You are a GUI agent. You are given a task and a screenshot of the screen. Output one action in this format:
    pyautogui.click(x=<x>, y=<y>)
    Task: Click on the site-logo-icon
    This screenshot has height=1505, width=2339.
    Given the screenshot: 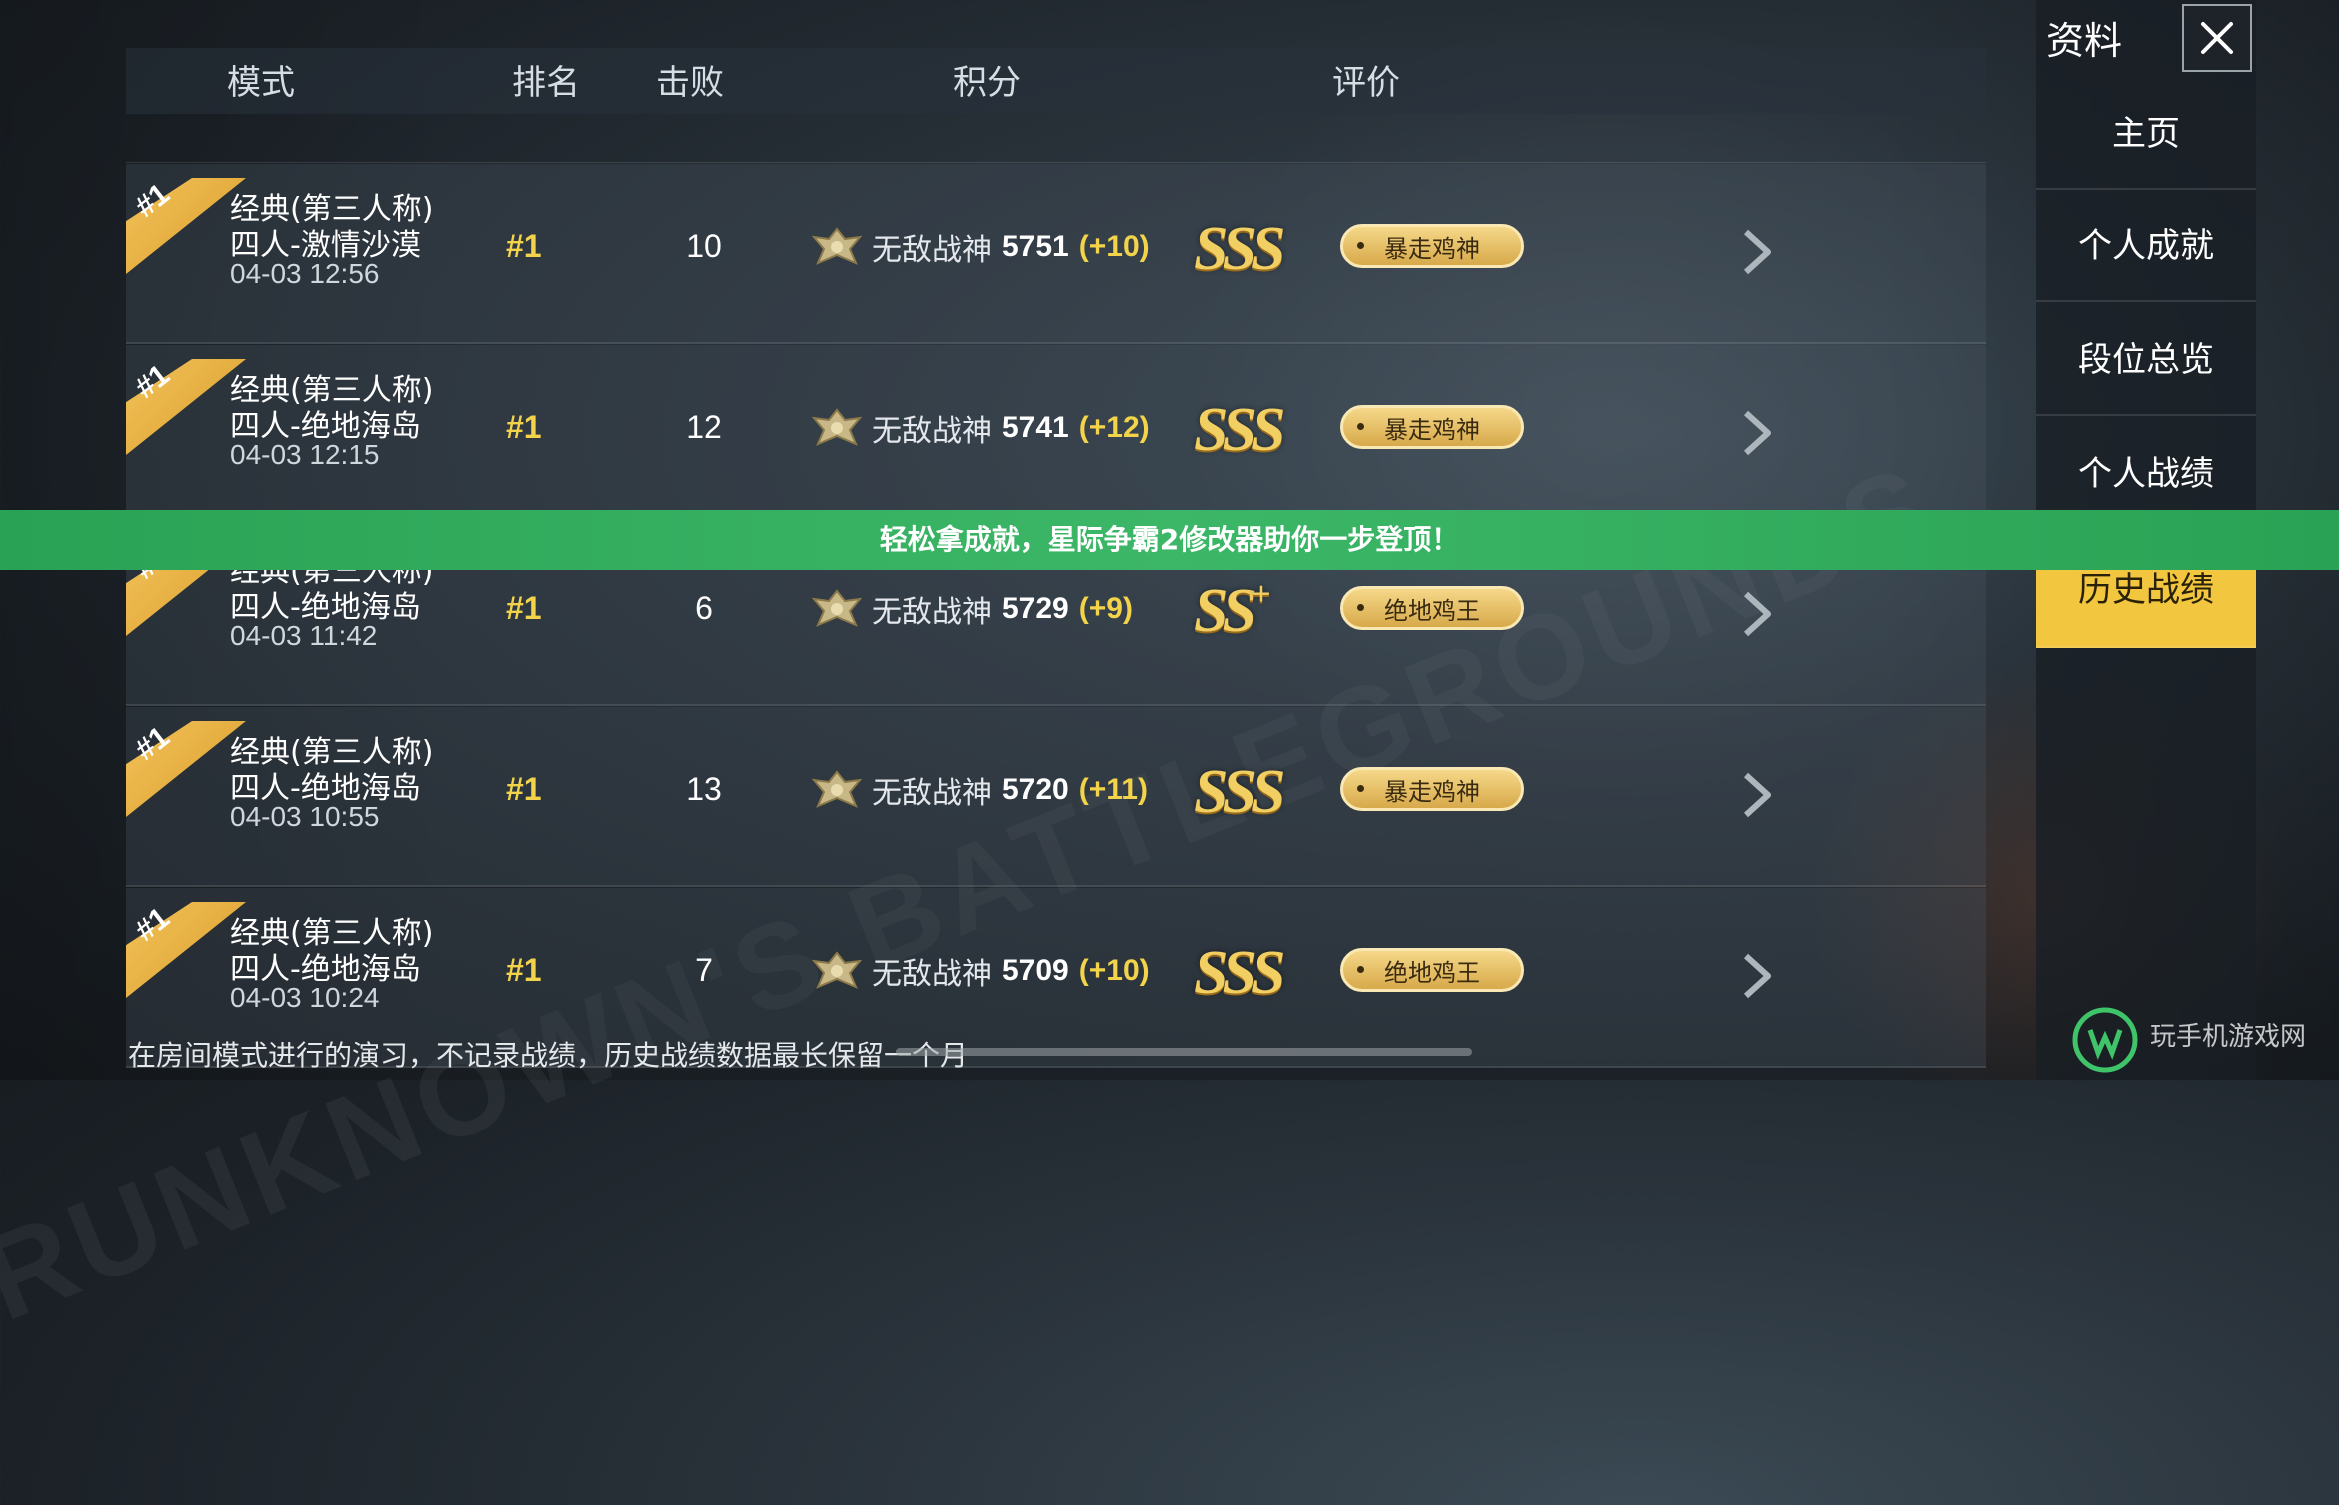 What is the action you would take?
    pyautogui.click(x=2105, y=1040)
    